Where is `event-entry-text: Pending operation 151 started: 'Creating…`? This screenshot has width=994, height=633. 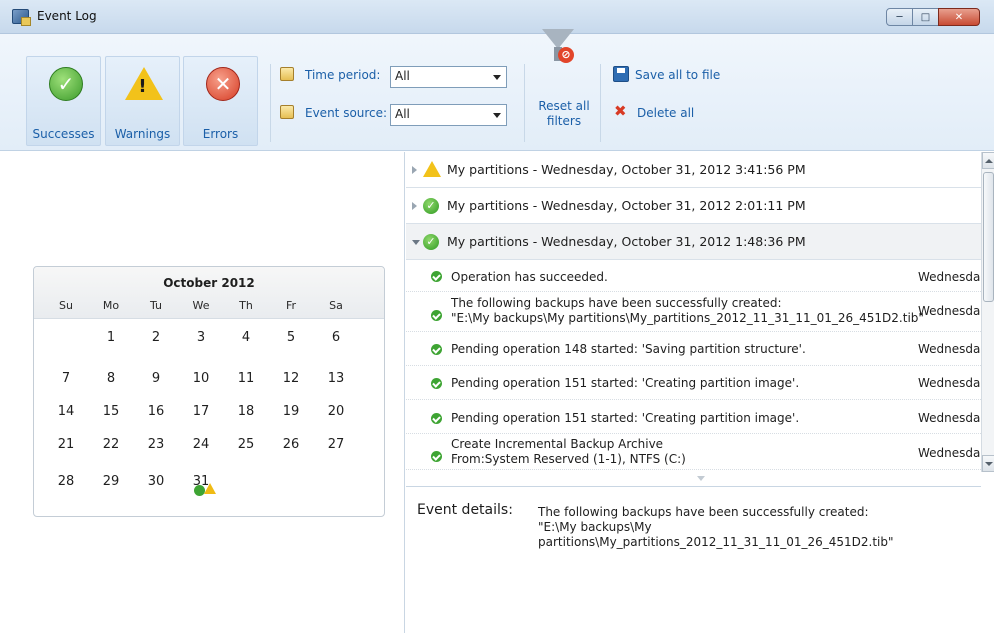
event-entry-text: Pending operation 151 started: 'Creating… is located at coordinates (625, 418).